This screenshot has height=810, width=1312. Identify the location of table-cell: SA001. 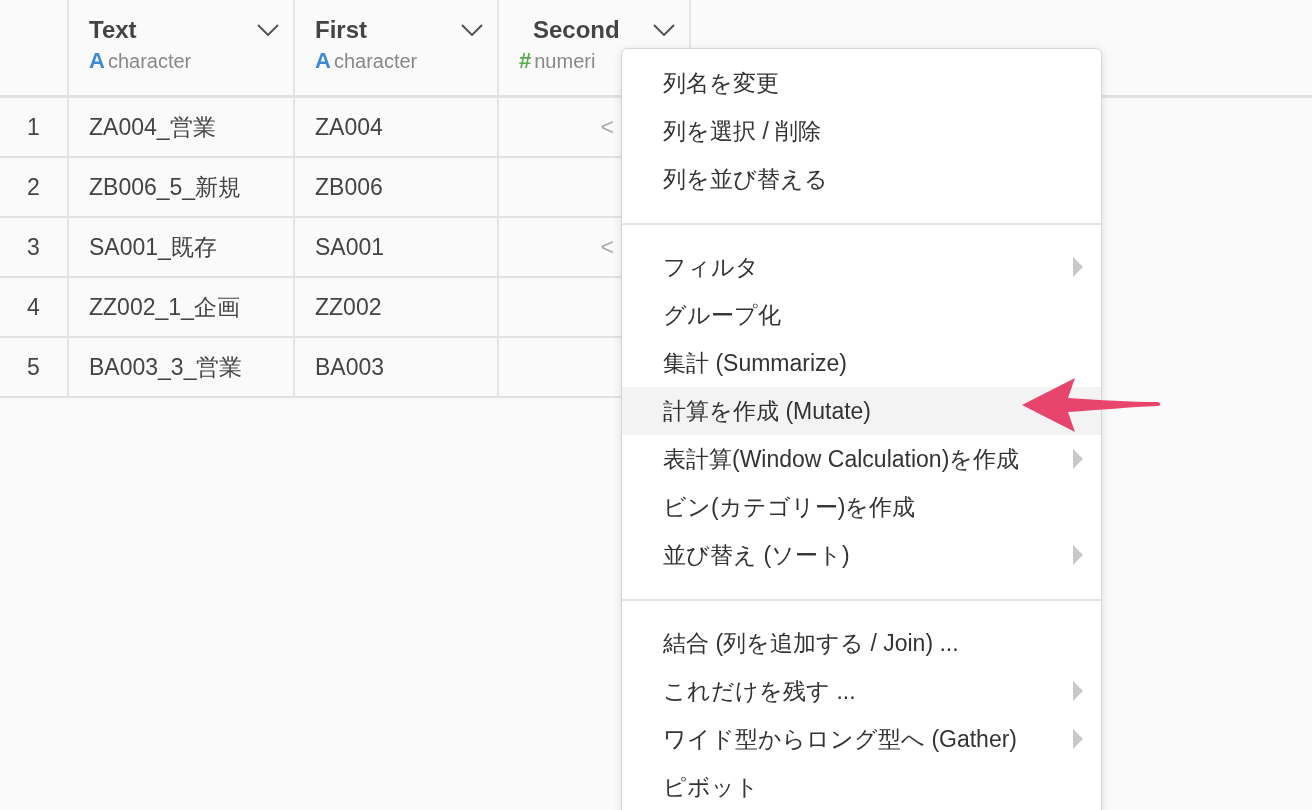
(350, 247).